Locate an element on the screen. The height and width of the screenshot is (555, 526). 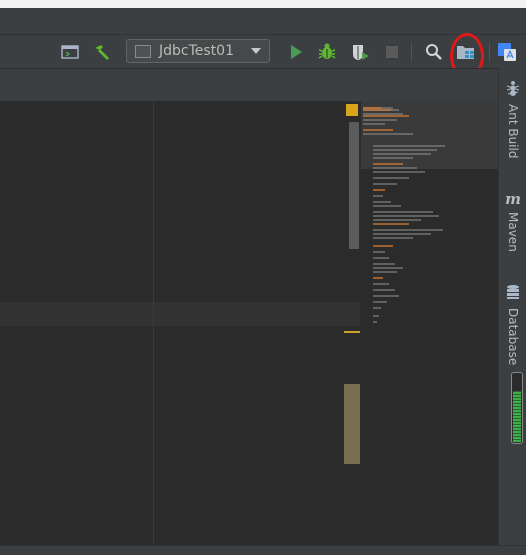
right-margin-guide is located at coordinates (153, 323).